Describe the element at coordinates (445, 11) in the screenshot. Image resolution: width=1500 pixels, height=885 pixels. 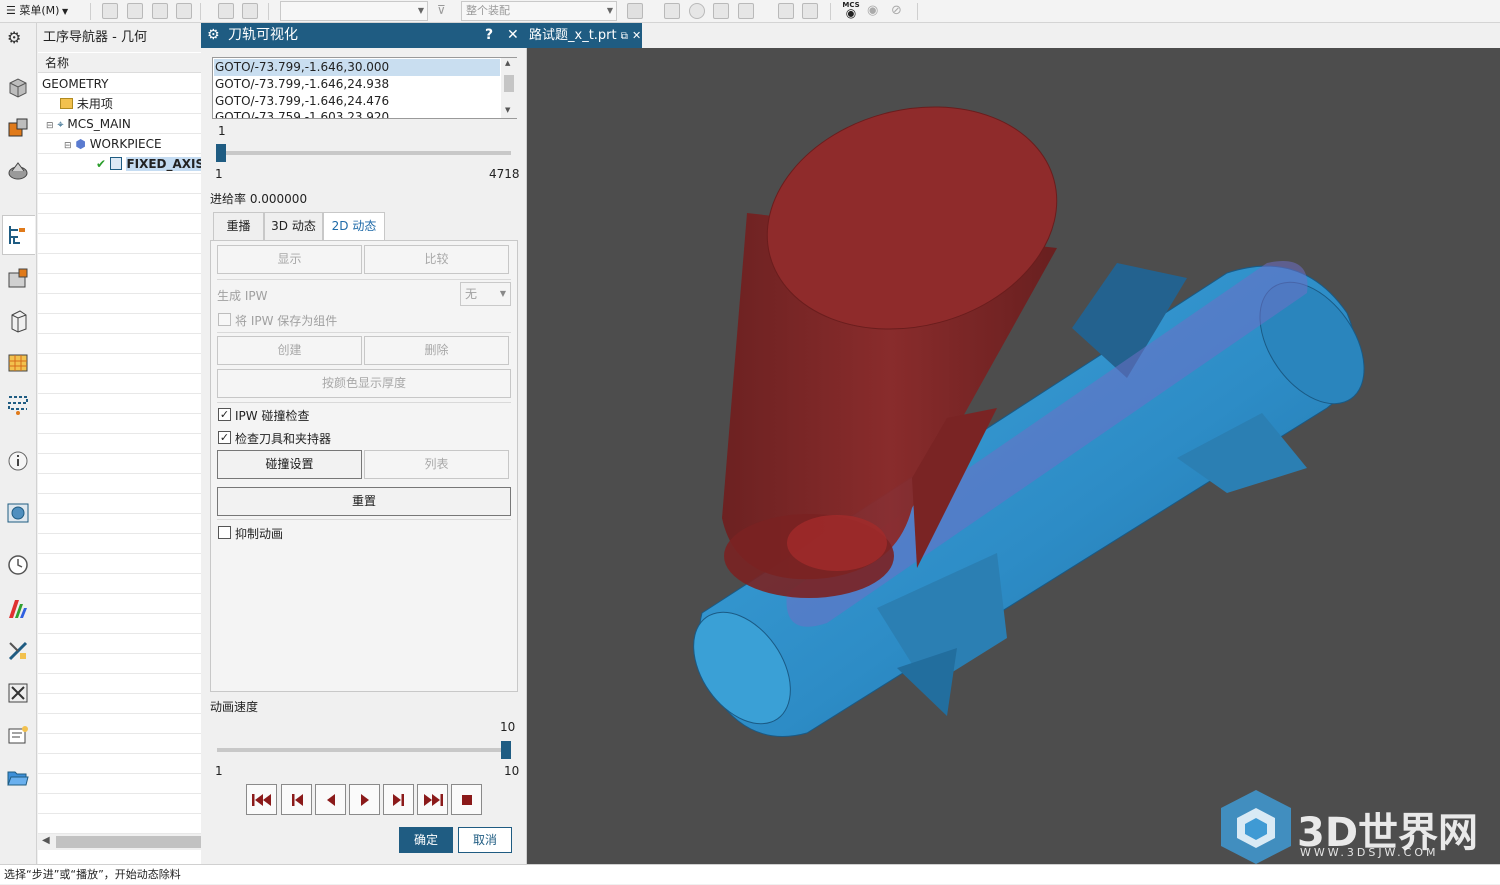
I see `filter-icon: ⊽` at that location.